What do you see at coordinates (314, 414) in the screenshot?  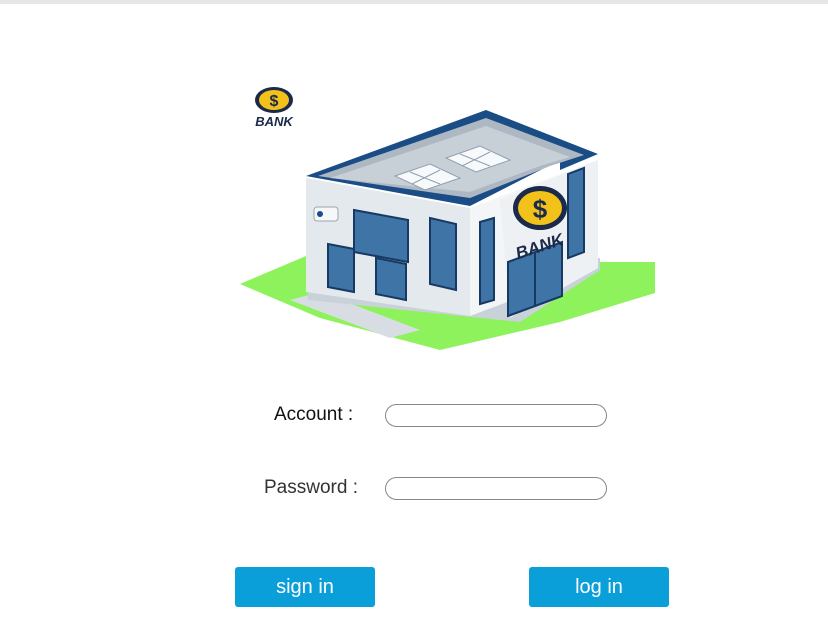 I see `account-label: Account :` at bounding box center [314, 414].